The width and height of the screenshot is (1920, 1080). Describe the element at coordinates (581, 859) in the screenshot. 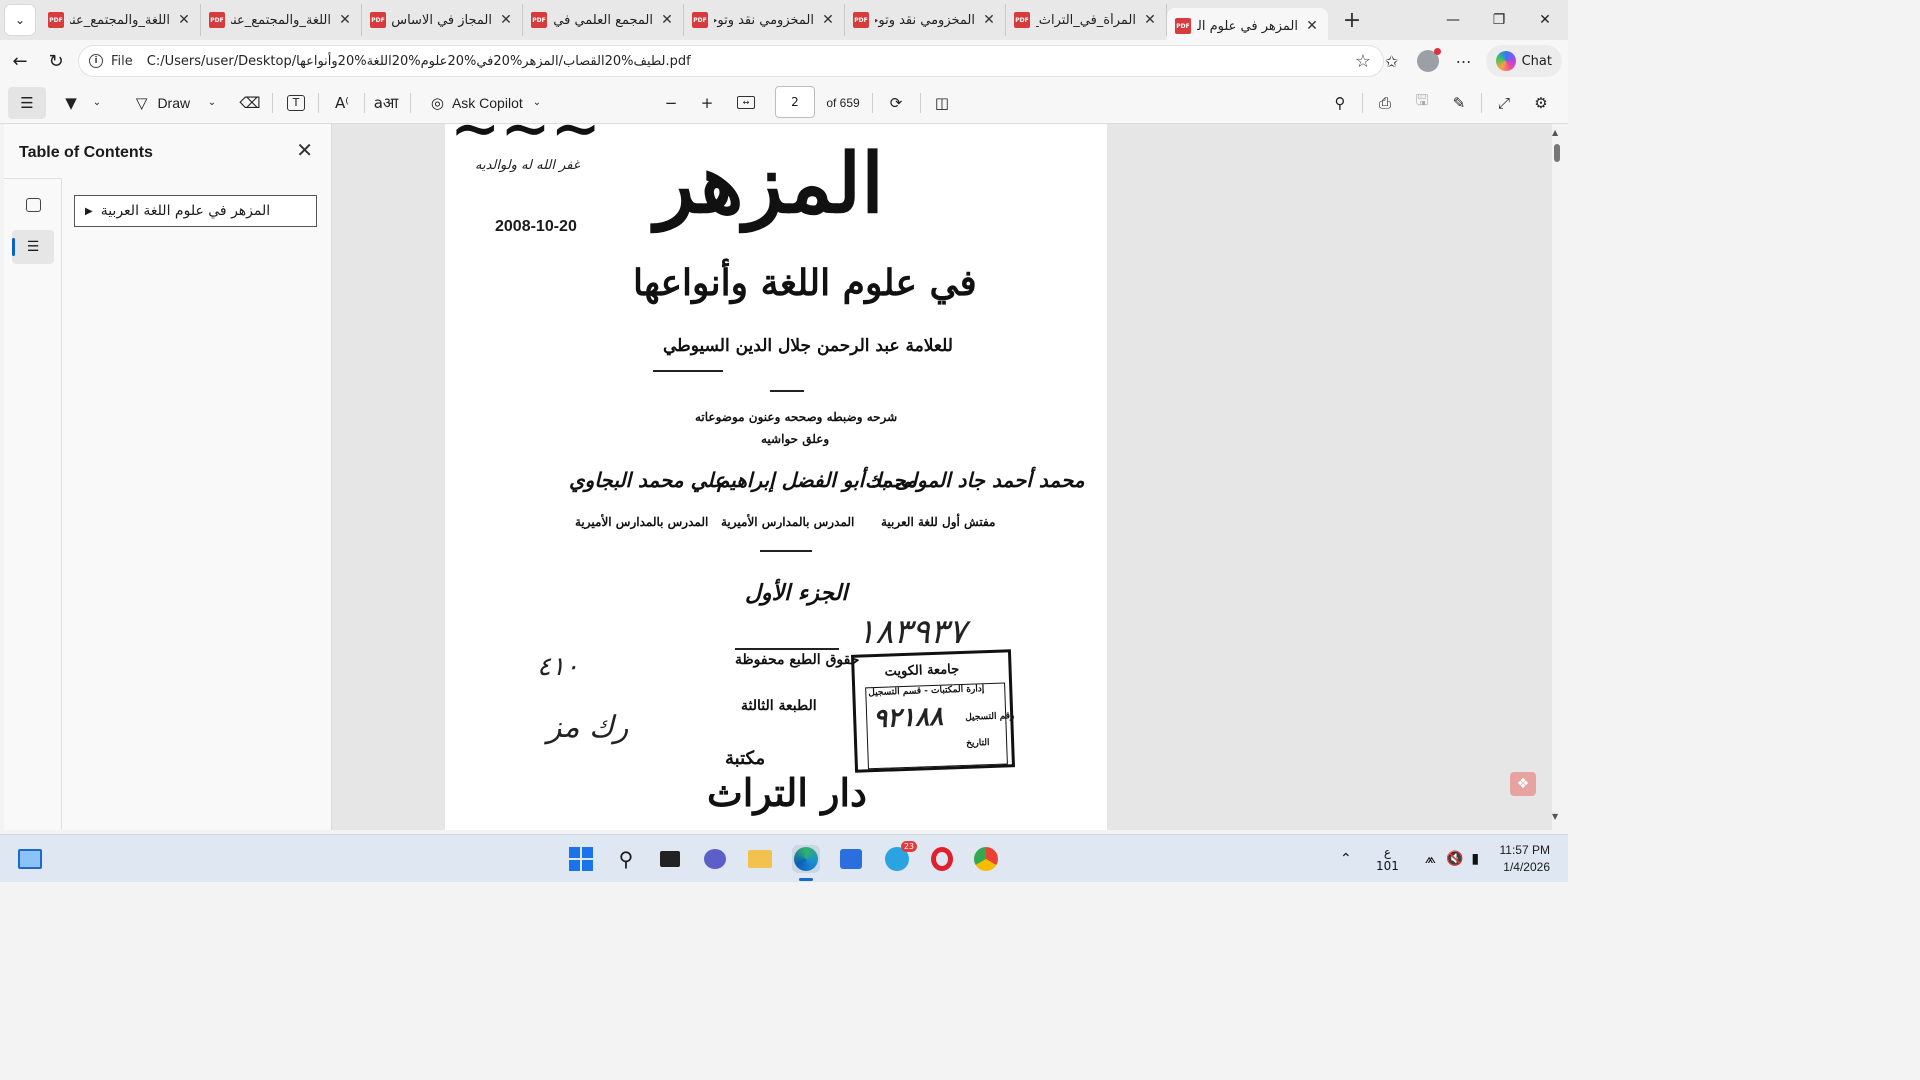

I see `start-button` at that location.